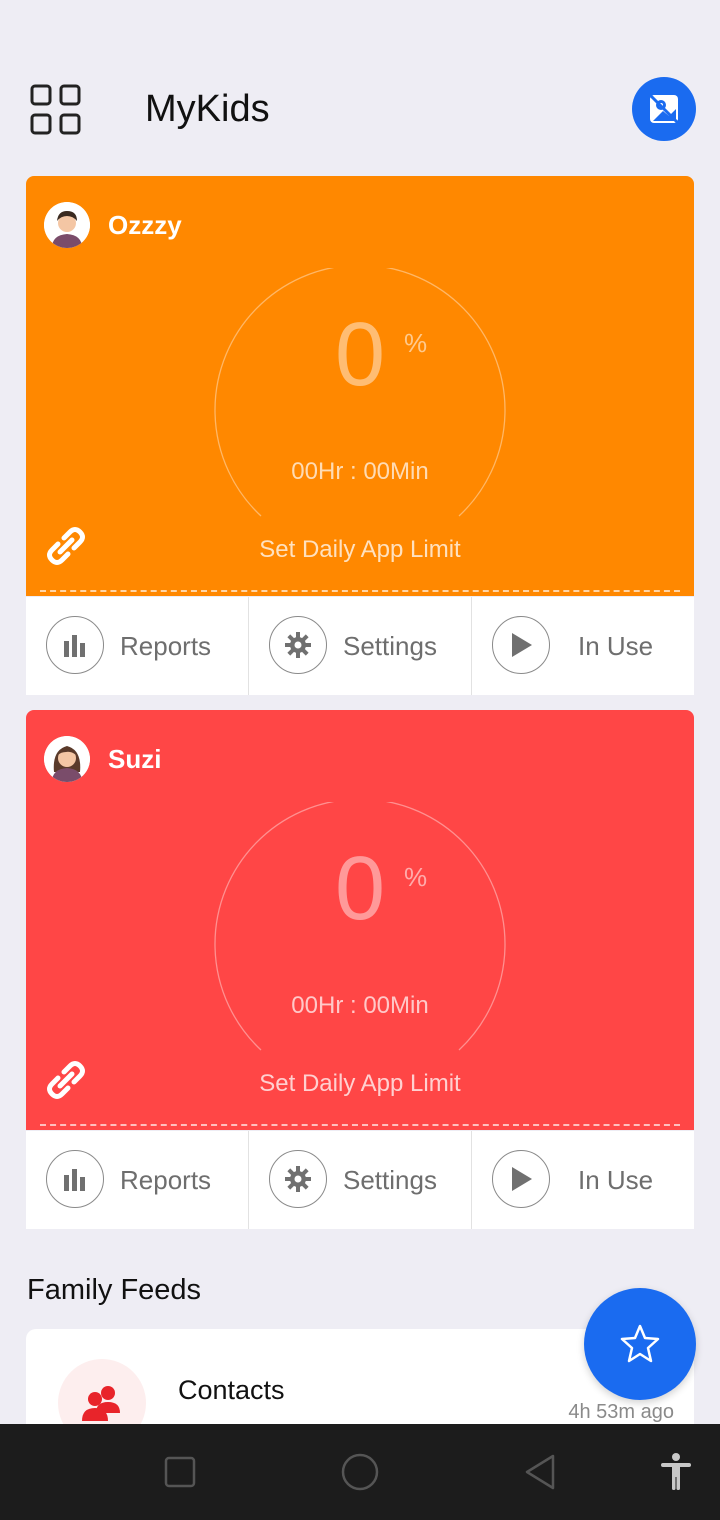 The height and width of the screenshot is (1520, 720). I want to click on star-icon, so click(640, 1343).